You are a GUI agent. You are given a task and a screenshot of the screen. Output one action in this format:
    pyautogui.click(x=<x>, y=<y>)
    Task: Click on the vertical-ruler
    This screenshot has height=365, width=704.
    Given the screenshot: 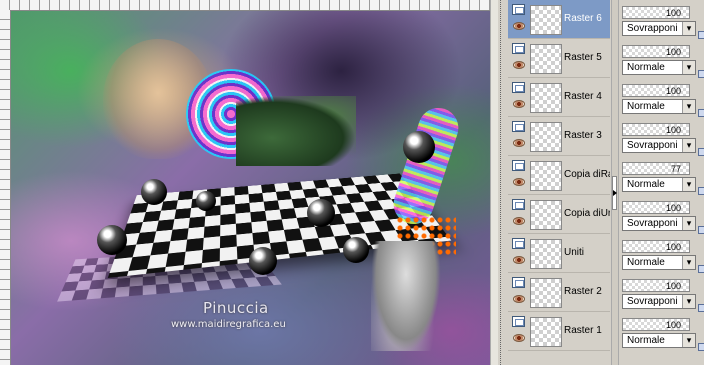 What is the action you would take?
    pyautogui.click(x=5, y=187)
    